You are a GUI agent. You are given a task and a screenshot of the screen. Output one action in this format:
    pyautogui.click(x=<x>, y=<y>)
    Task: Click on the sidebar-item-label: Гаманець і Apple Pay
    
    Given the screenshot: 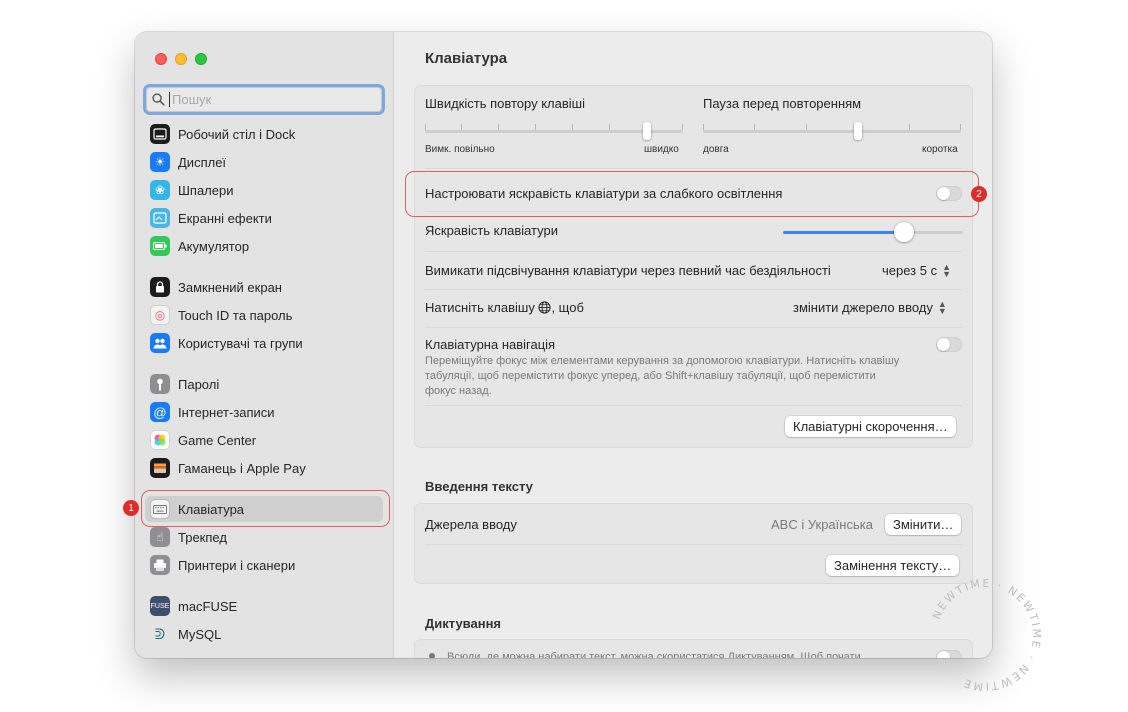 What is the action you would take?
    pyautogui.click(x=242, y=468)
    